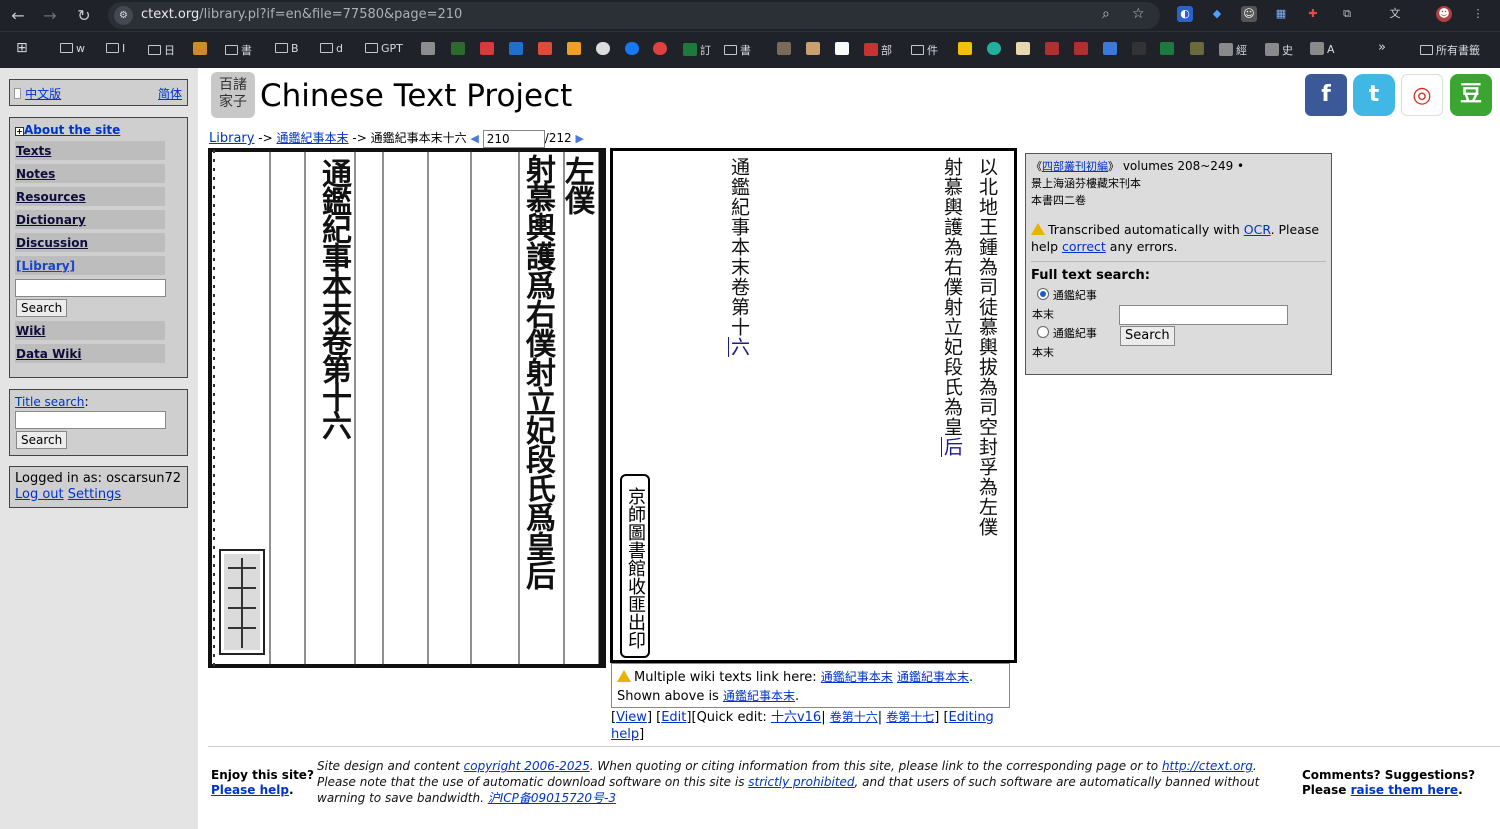  Describe the element at coordinates (52, 243) in the screenshot. I see `nav-discussion-link: Discussion` at that location.